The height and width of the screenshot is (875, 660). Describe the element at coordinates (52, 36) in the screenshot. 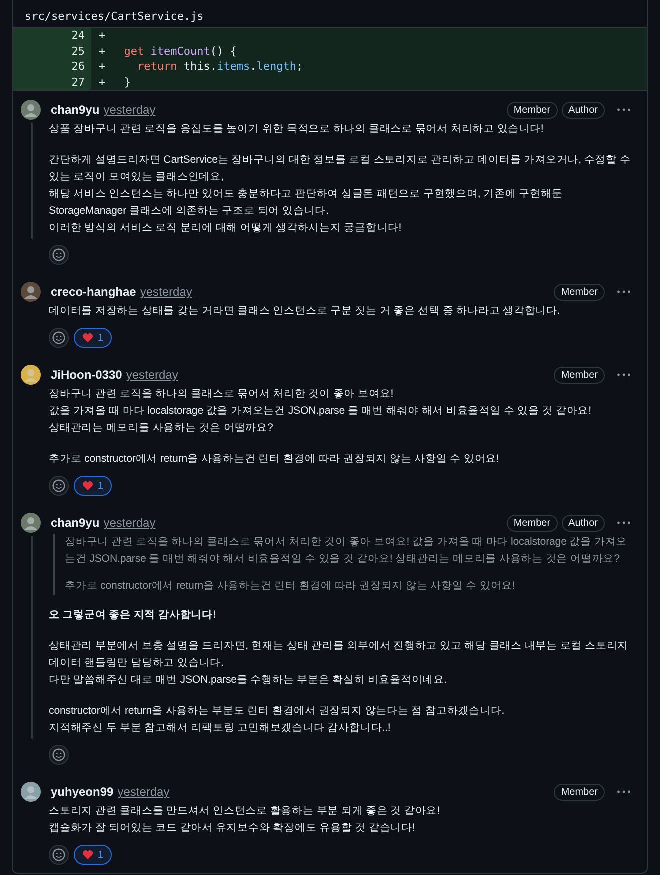

I see `line-number: 24` at that location.